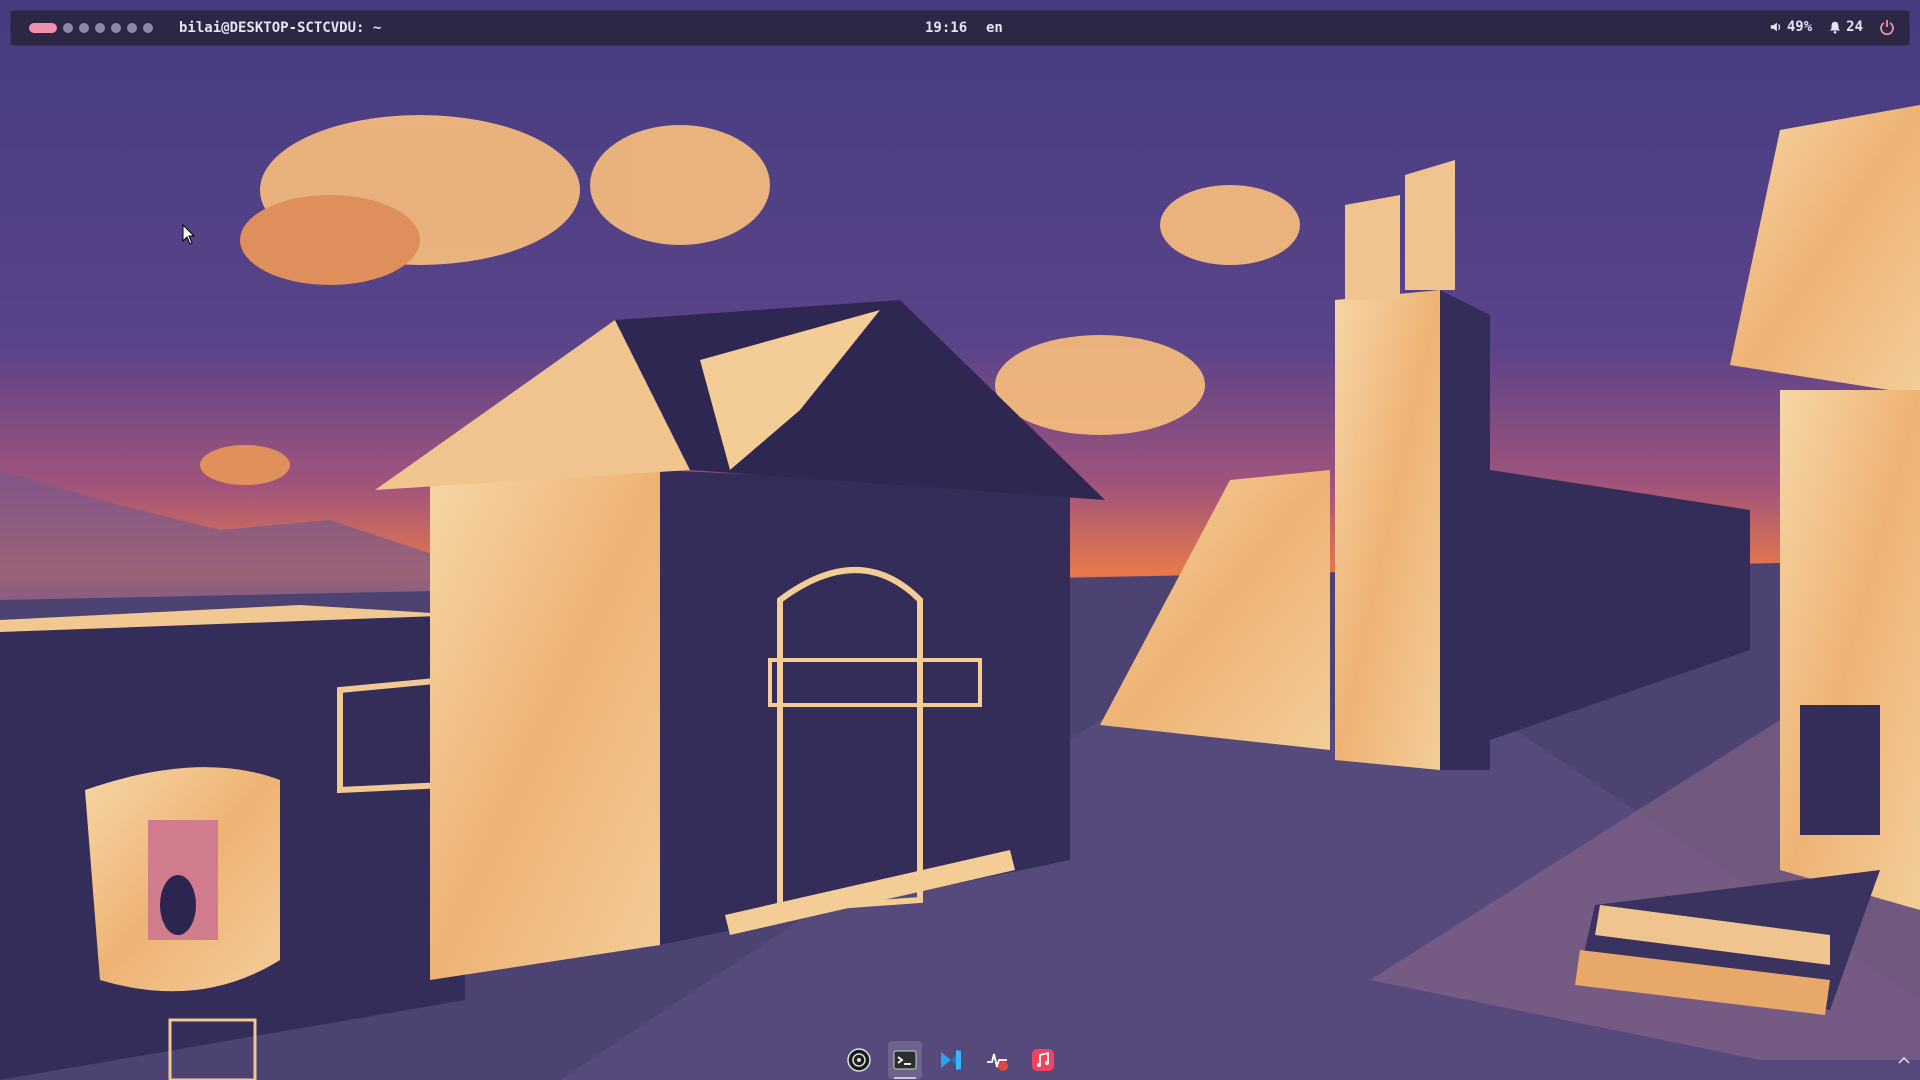 This screenshot has height=1080, width=1920. I want to click on vscode-icon, so click(951, 1060).